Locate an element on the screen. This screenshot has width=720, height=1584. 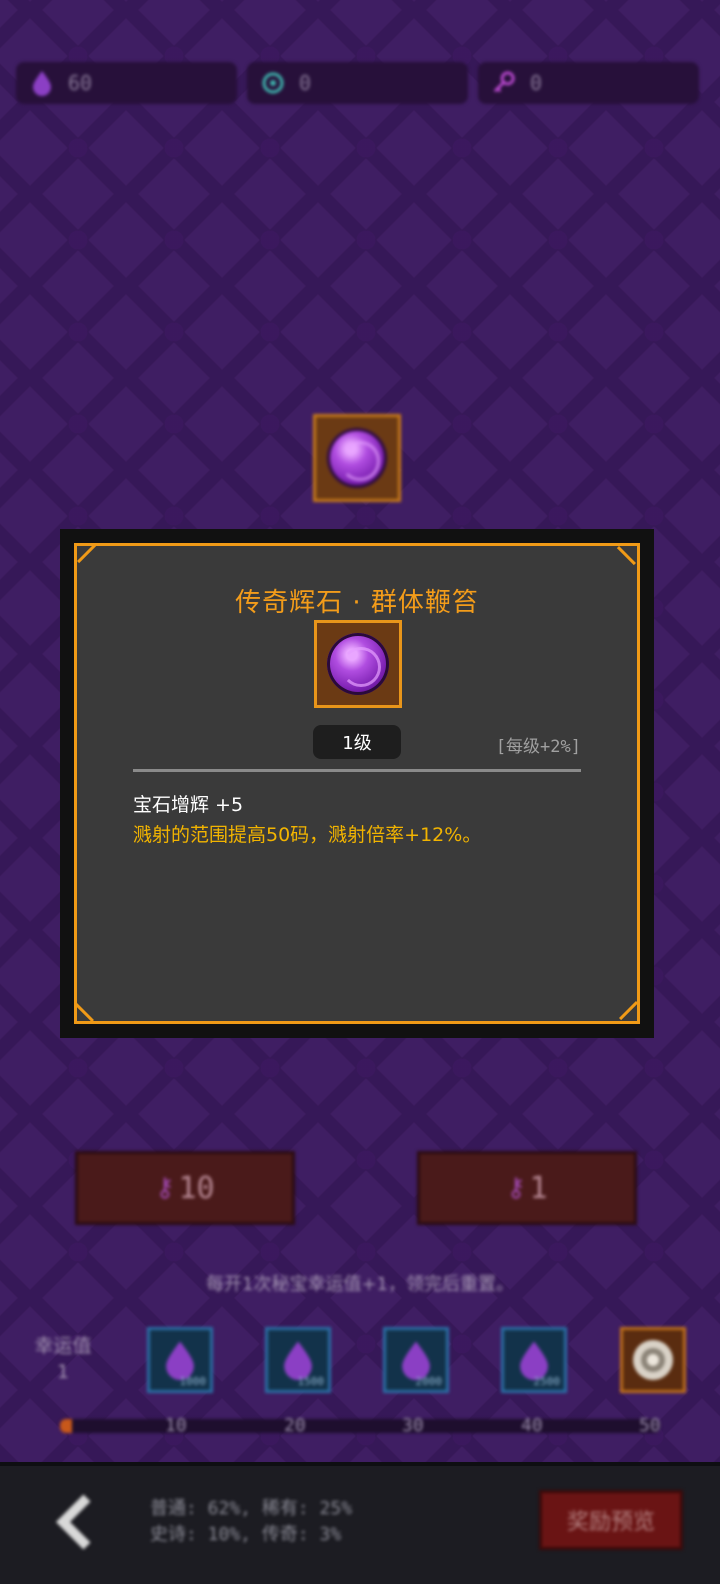
luck-progress-bar is located at coordinates (360, 1426).